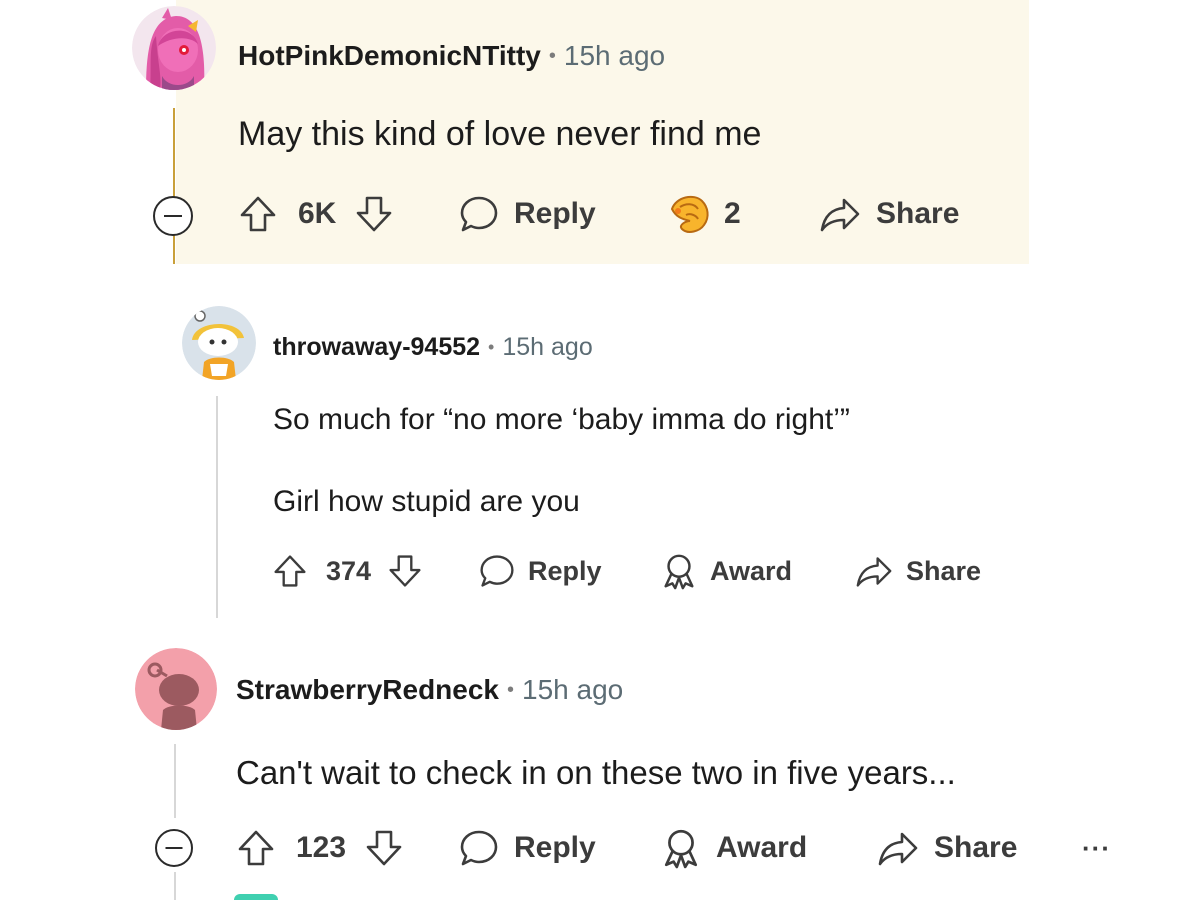 This screenshot has height=900, width=1200. Describe the element at coordinates (389, 56) in the screenshot. I see `username: HotPinkDemonicNTitty` at that location.